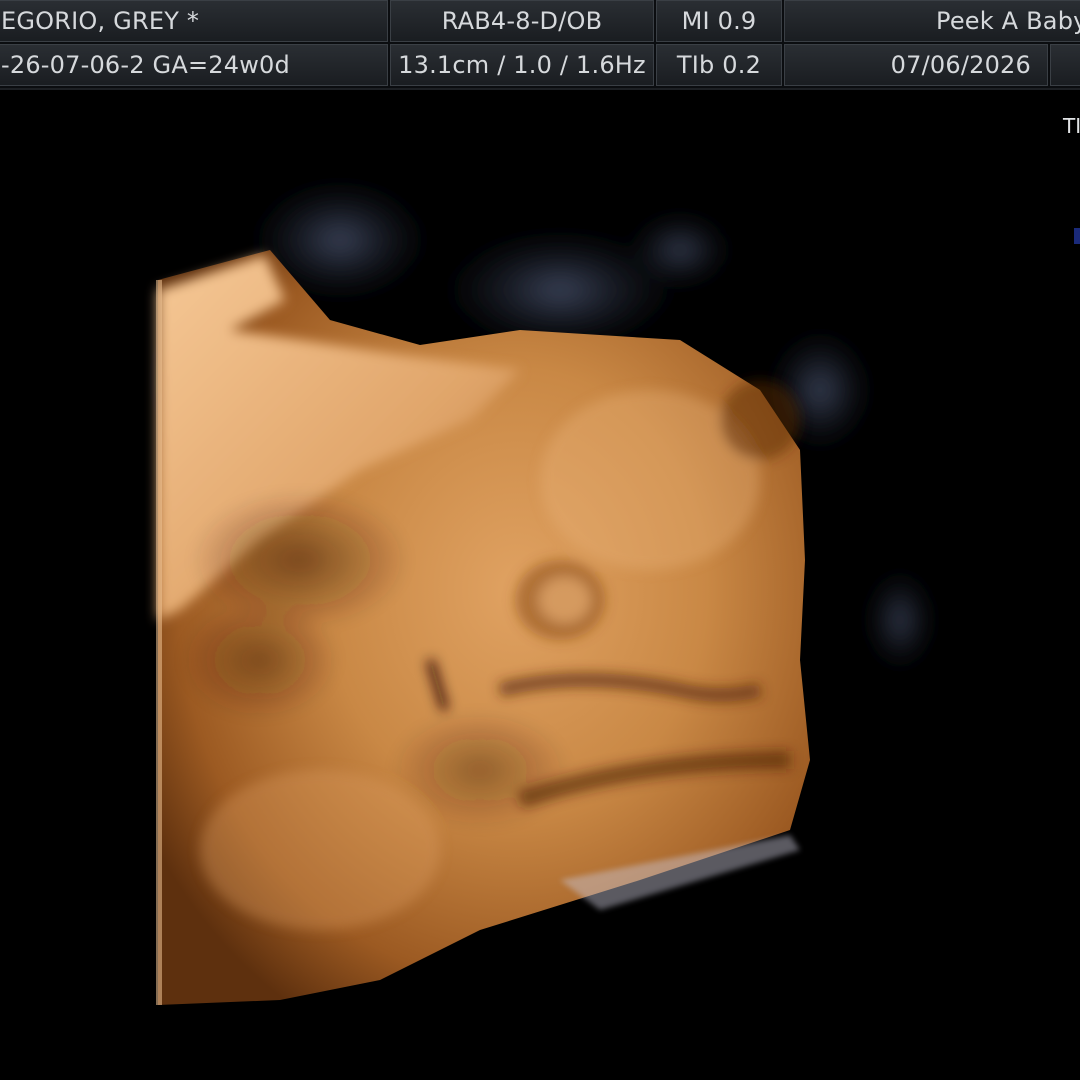 The image size is (1080, 1080). I want to click on exam-id: -26-07-06-2 GA=24w0d, so click(145, 65).